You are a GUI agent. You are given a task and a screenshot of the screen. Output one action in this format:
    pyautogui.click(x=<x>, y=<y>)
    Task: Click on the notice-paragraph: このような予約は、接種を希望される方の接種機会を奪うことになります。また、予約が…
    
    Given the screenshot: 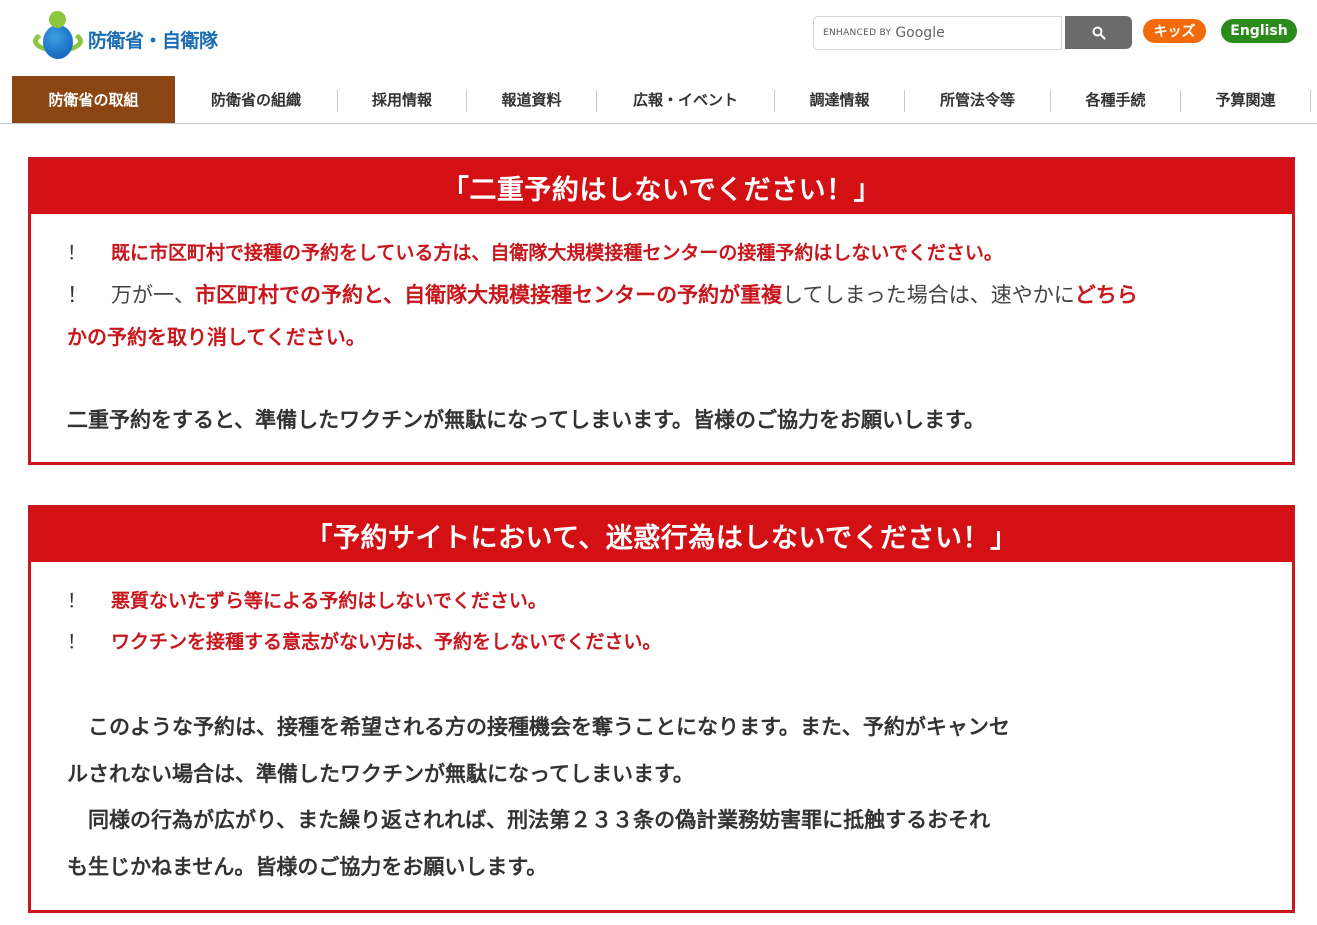 What is the action you would take?
    pyautogui.click(x=538, y=727)
    